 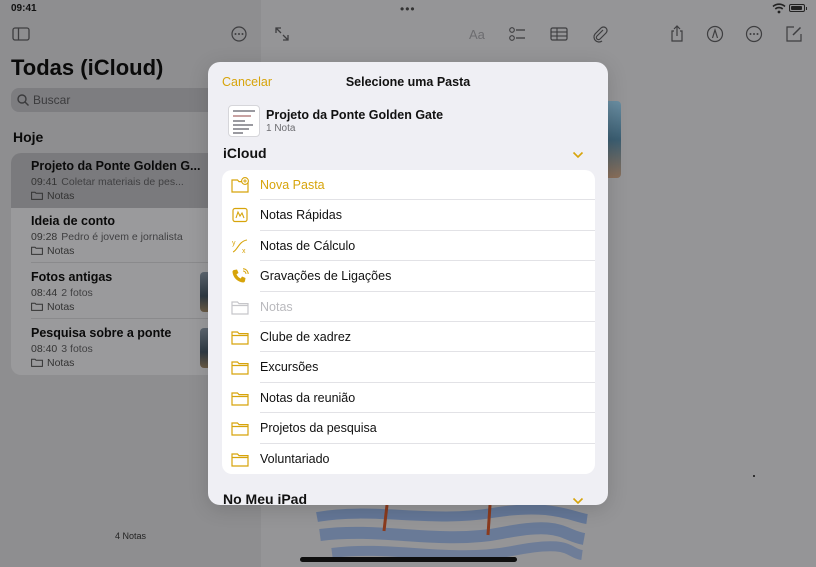 What do you see at coordinates (240, 185) in the screenshot?
I see `new-folder-icon` at bounding box center [240, 185].